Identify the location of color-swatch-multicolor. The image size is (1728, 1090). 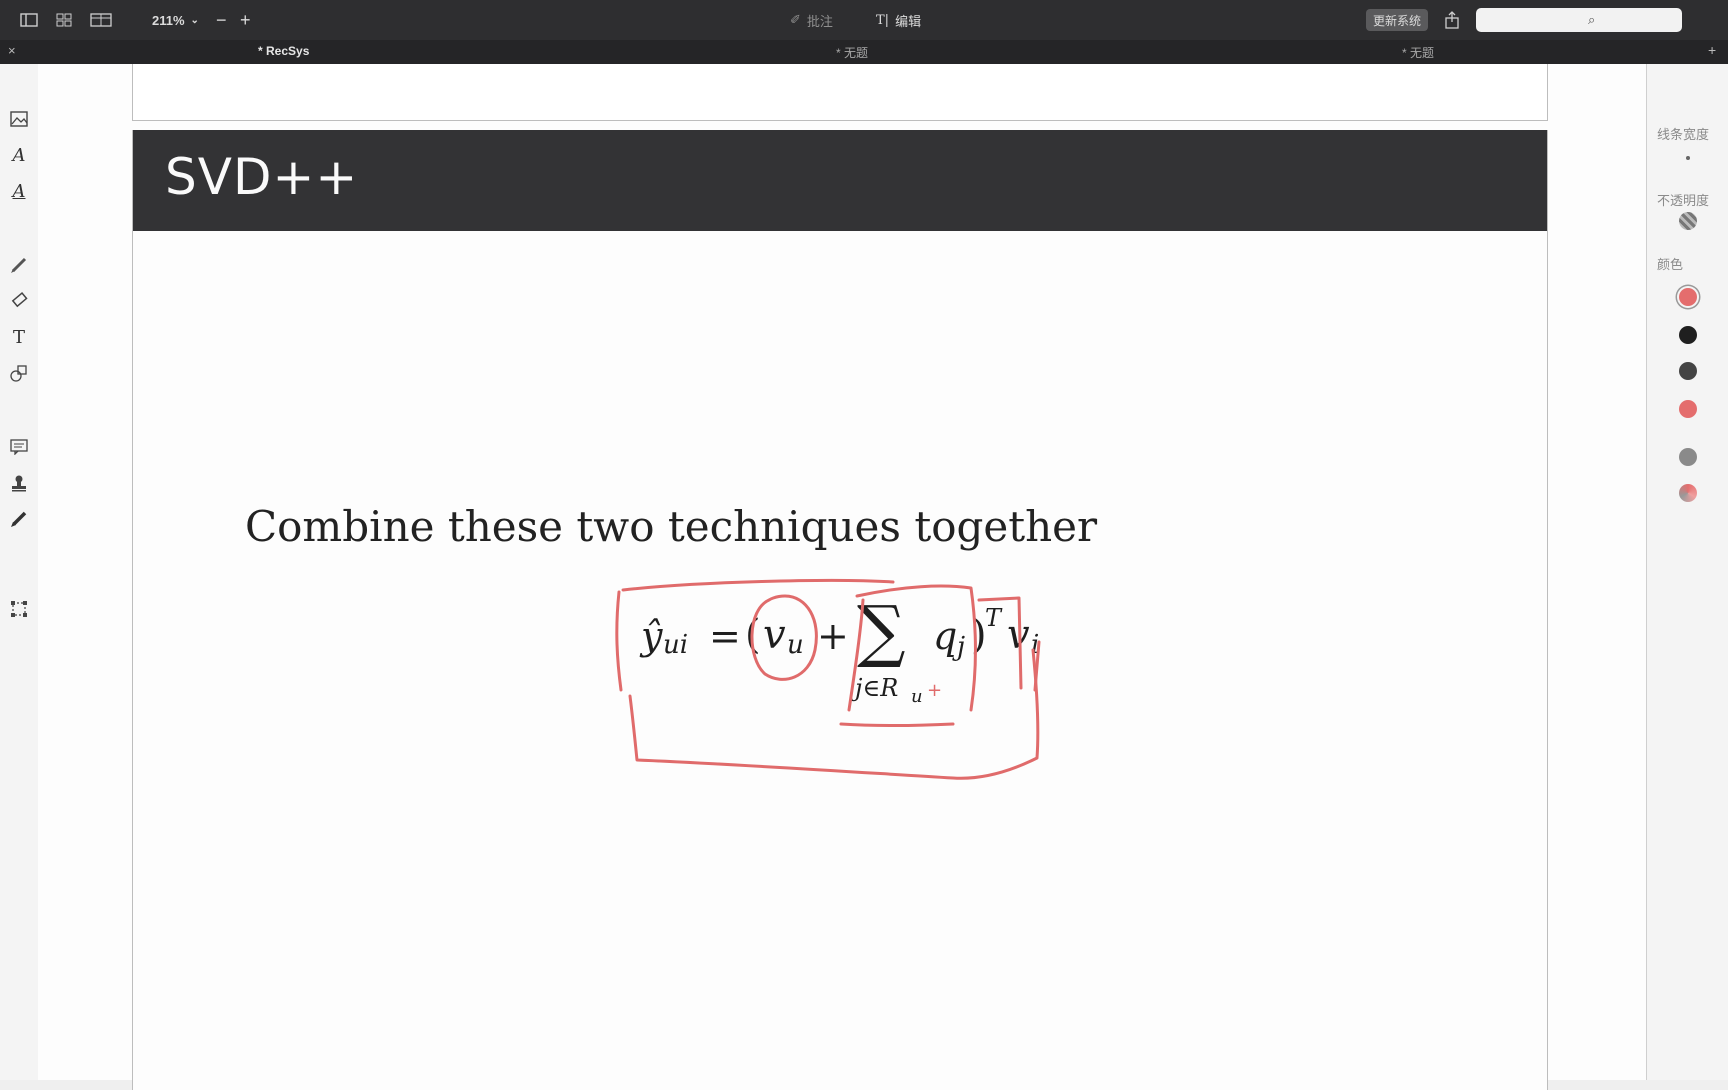
(1688, 493).